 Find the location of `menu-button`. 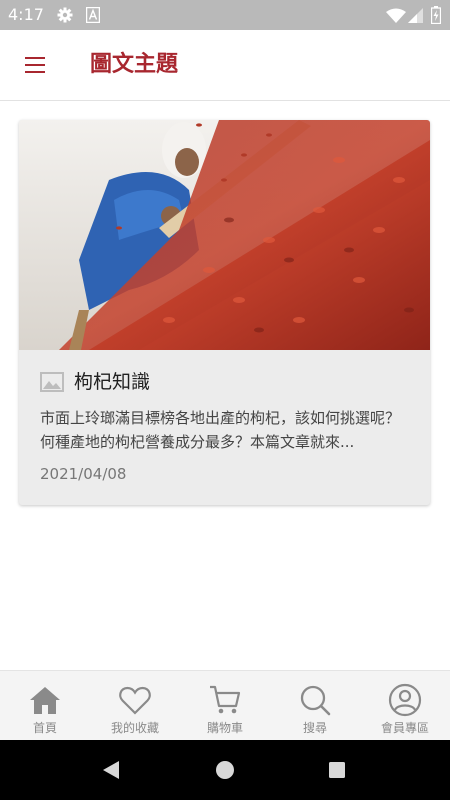

menu-button is located at coordinates (35, 65).